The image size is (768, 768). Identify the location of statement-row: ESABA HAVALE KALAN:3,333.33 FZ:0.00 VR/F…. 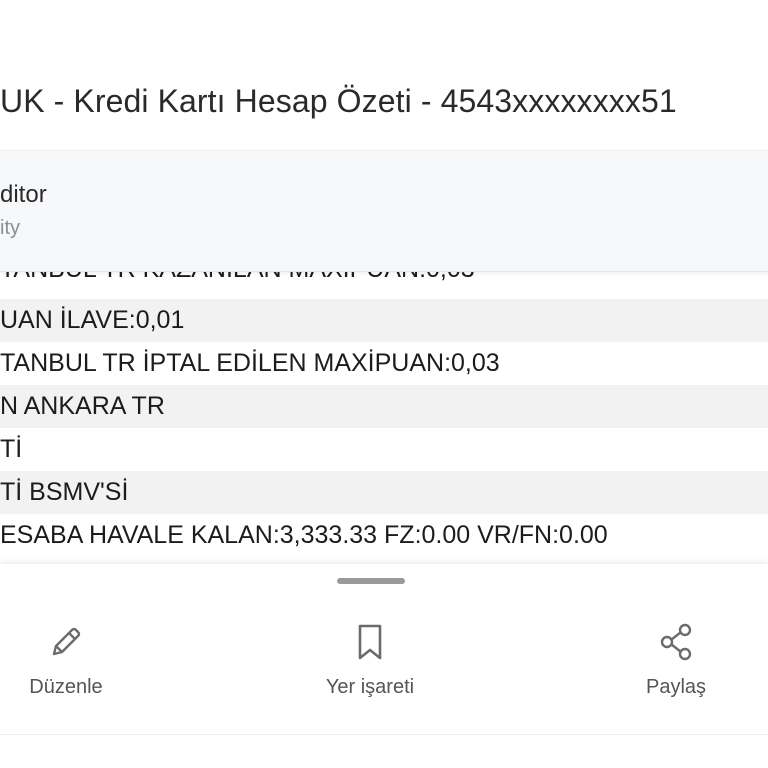
(304, 535).